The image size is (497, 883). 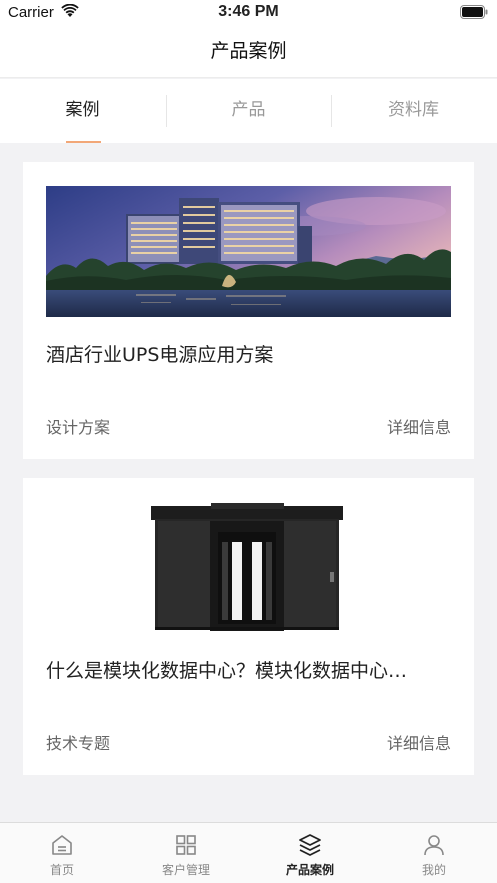 I want to click on layers-icon, so click(x=310, y=845).